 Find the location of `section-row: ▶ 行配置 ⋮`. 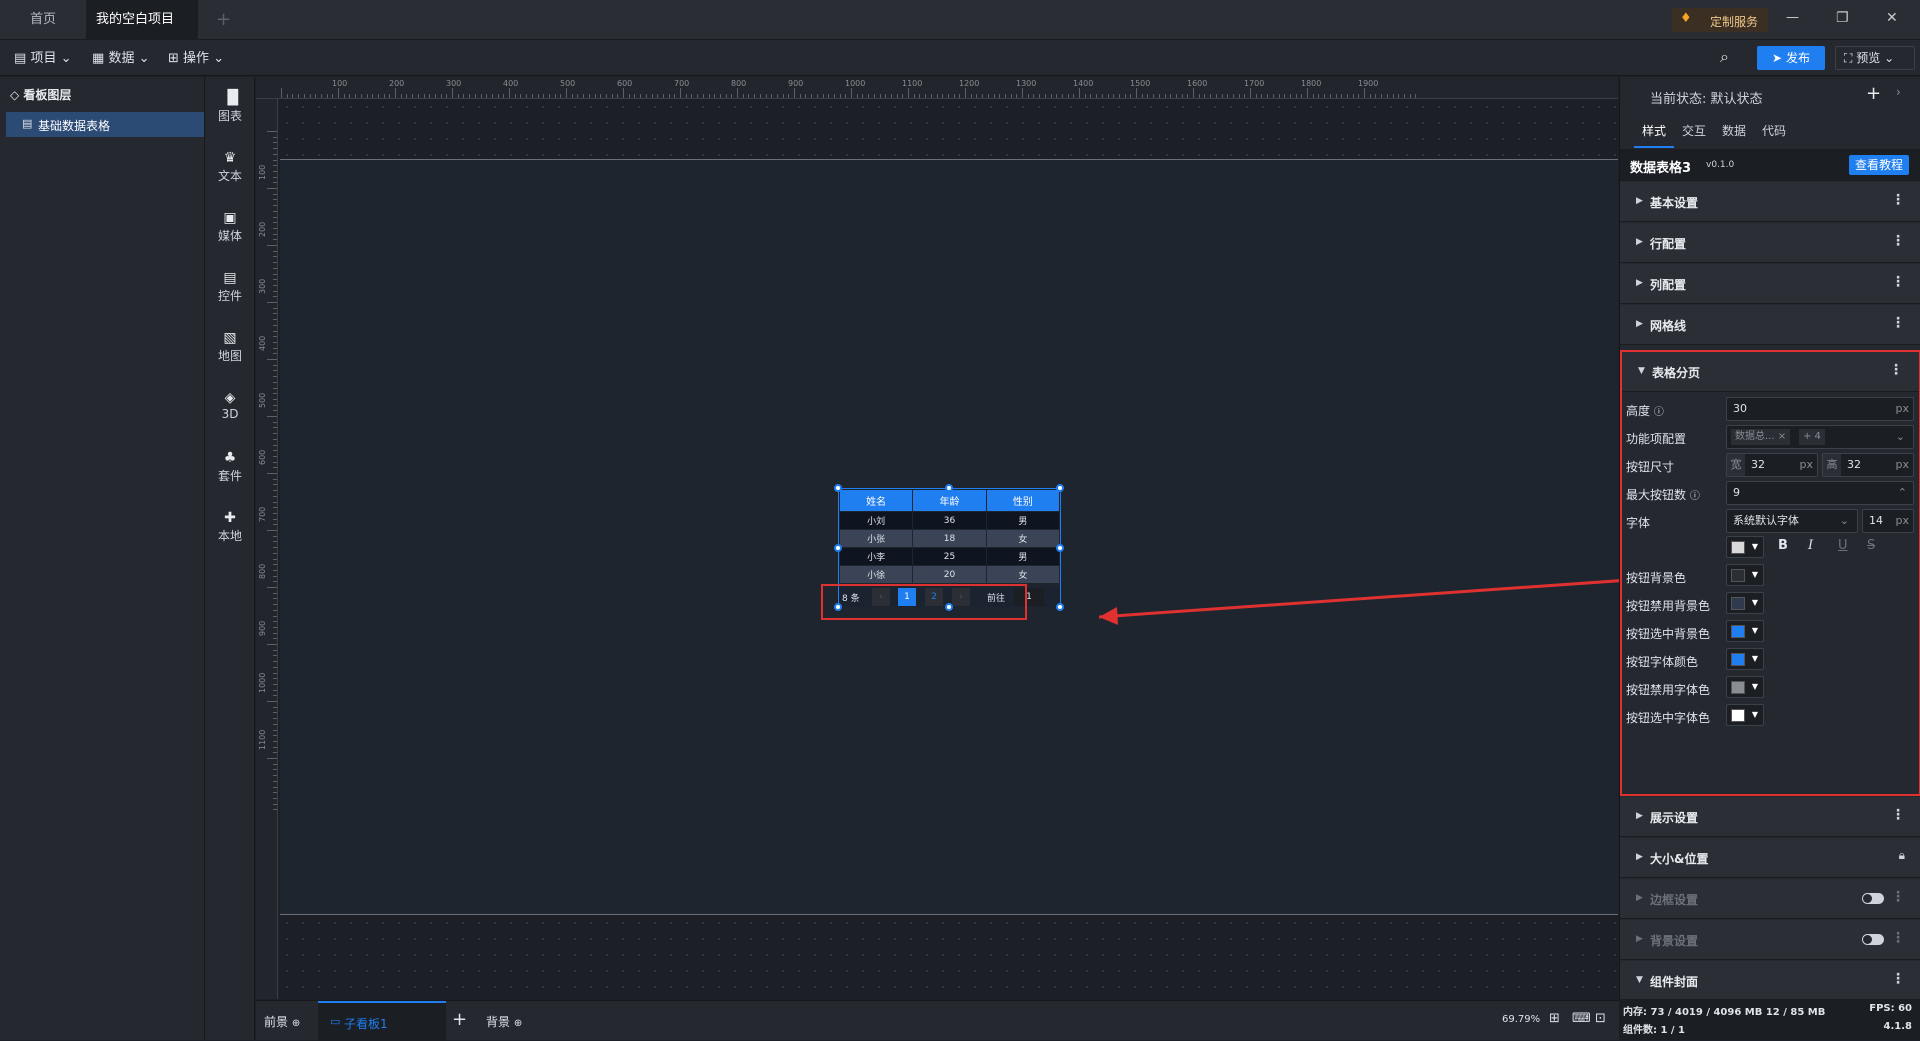

section-row: ▶ 行配置 ⋮ is located at coordinates (1770, 243).